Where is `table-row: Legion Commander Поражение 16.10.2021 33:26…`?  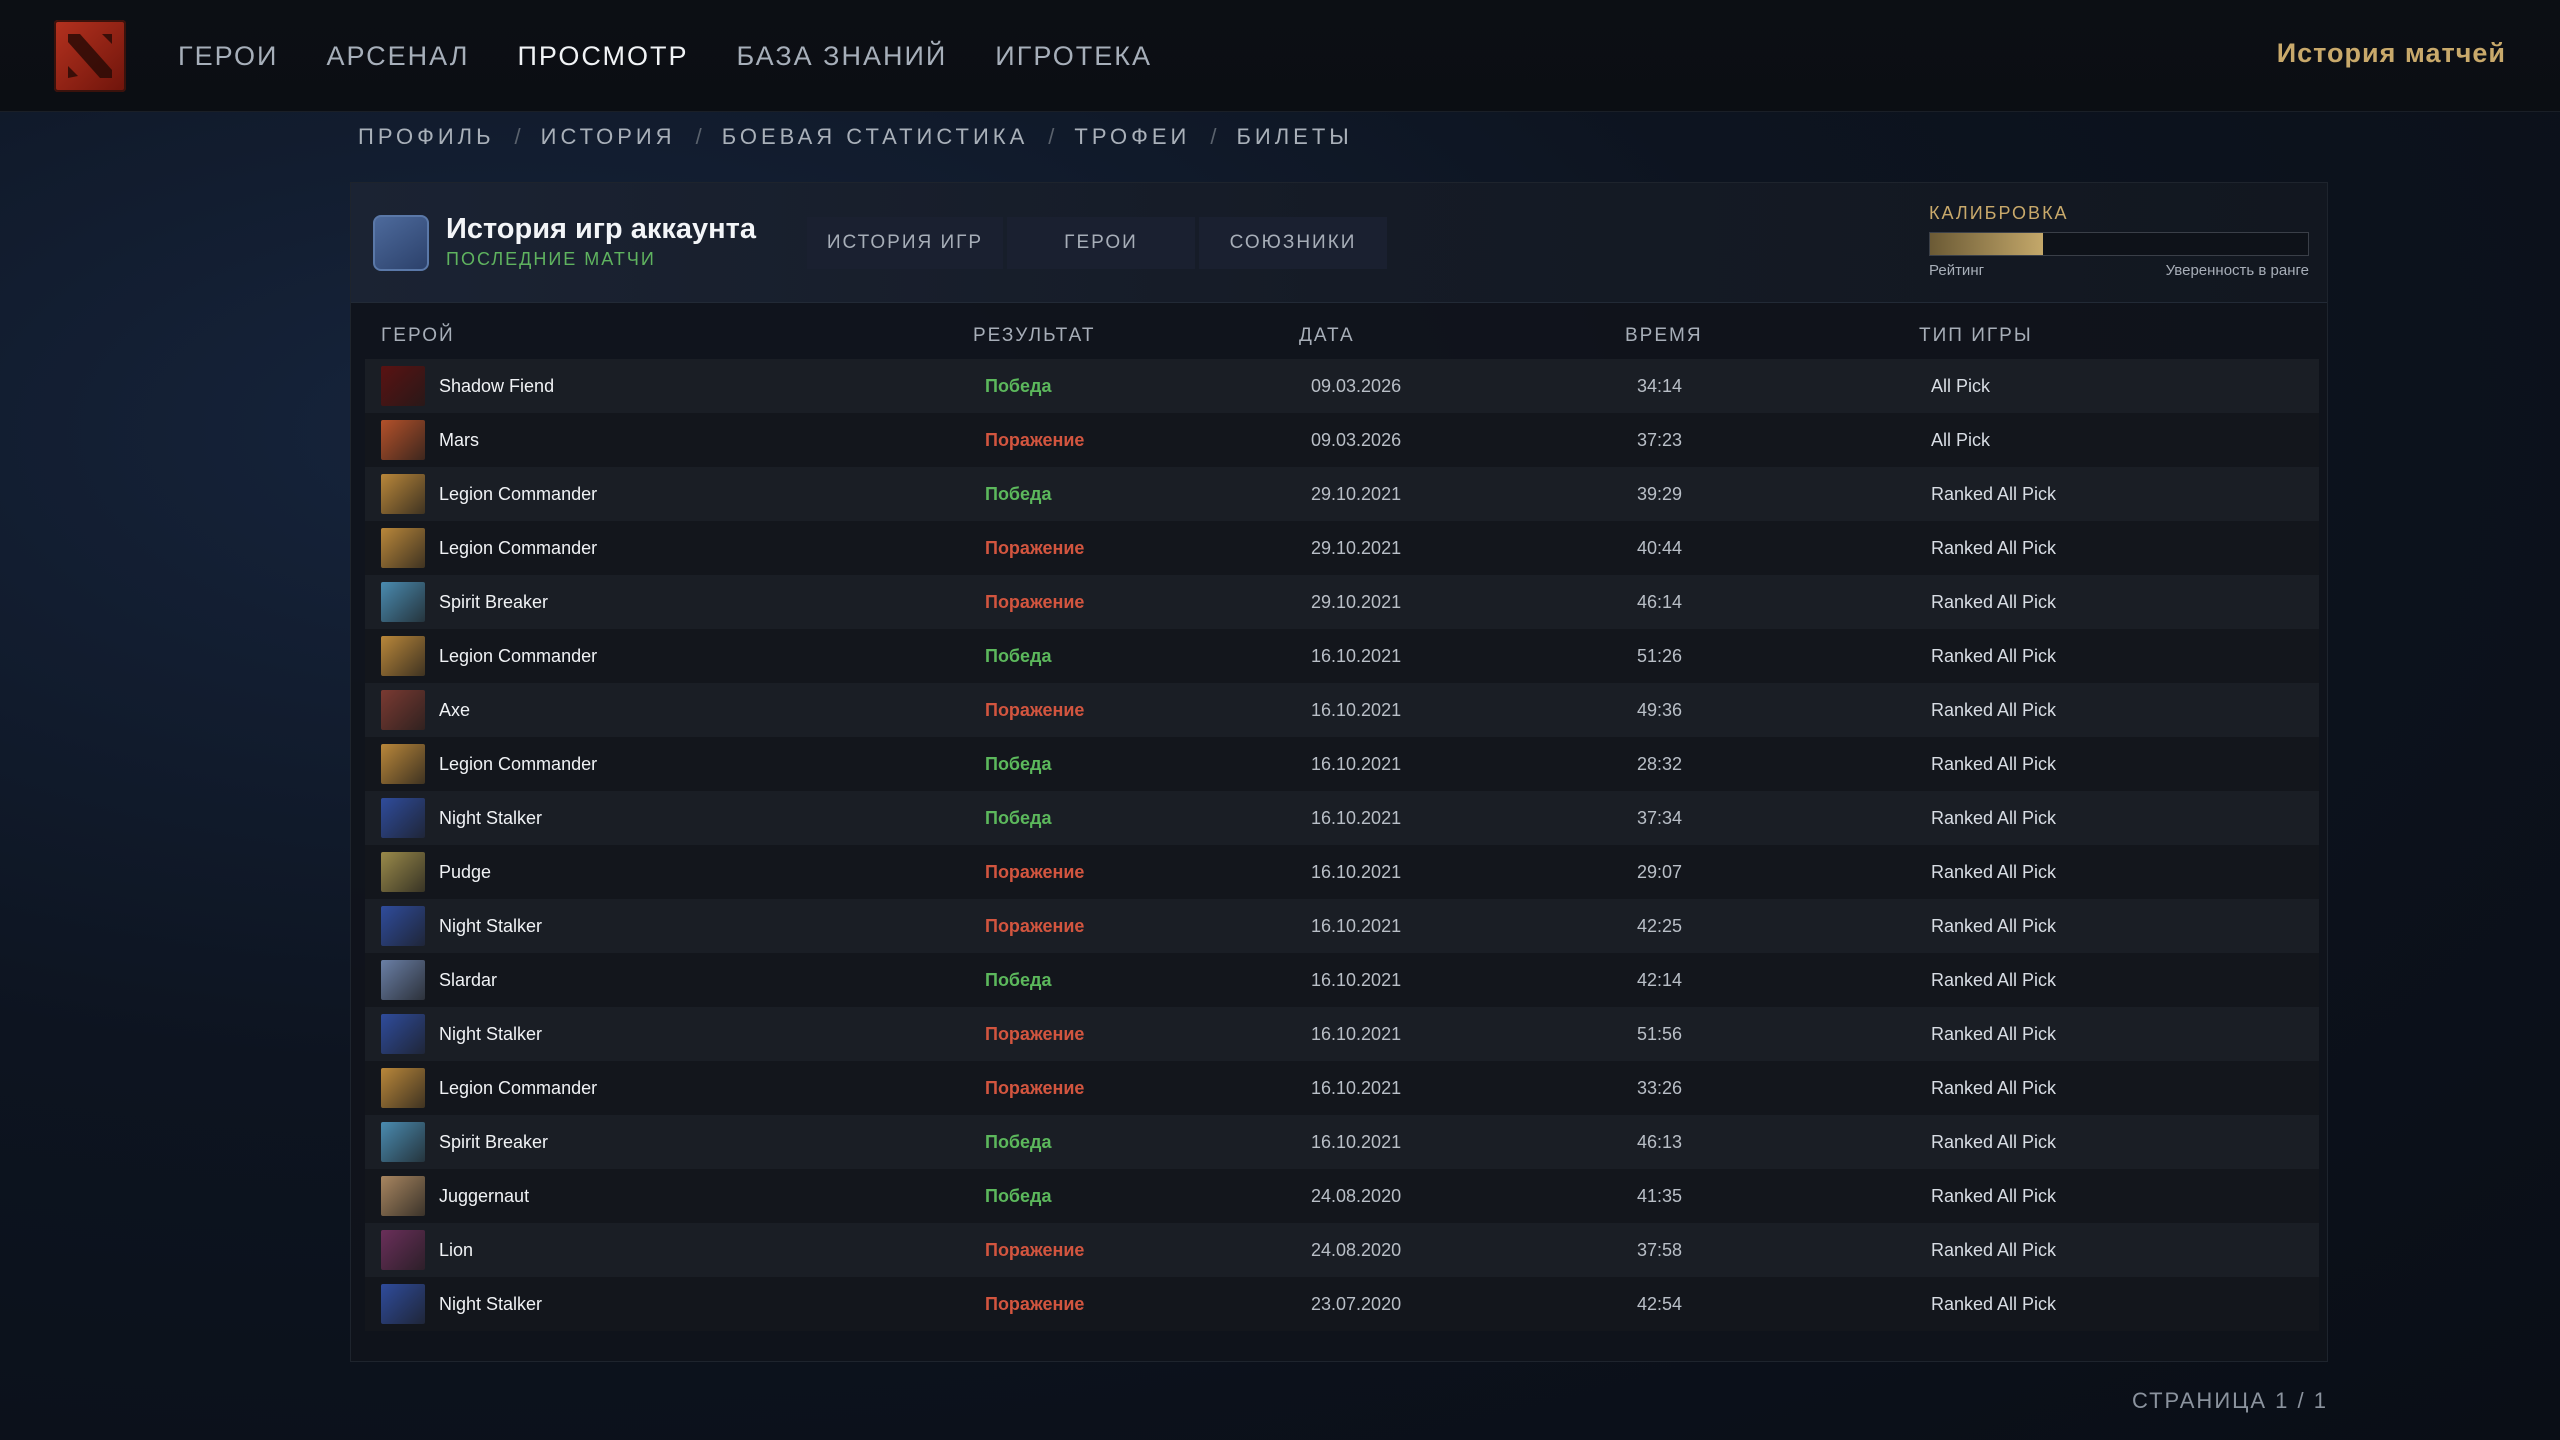
table-row: Legion Commander Поражение 16.10.2021 33:26… is located at coordinates (1342, 1088).